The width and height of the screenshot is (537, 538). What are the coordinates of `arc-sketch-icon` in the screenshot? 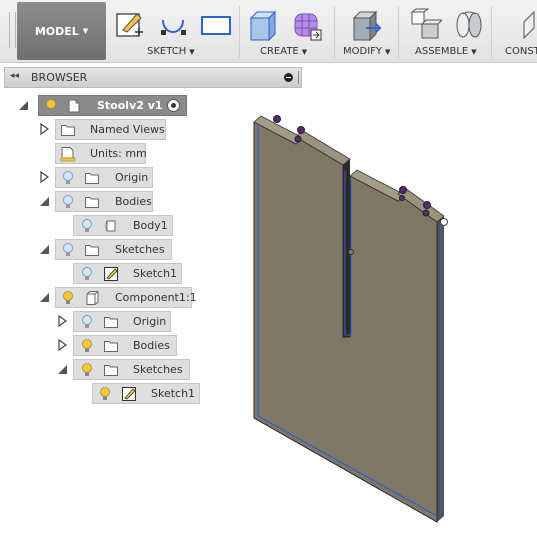 It's located at (174, 26).